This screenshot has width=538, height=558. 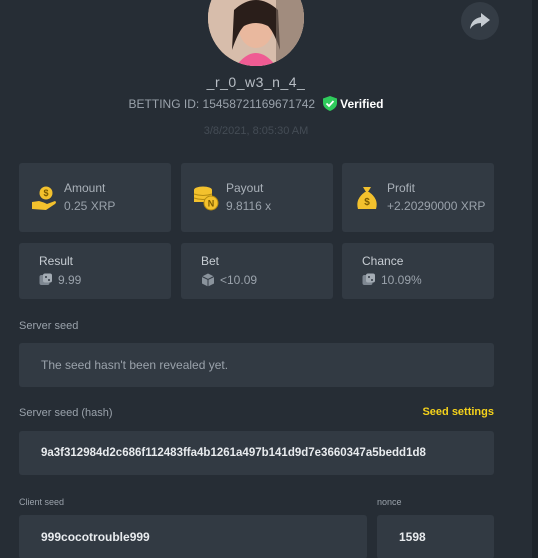 What do you see at coordinates (256, 33) in the screenshot?
I see `user-avatar` at bounding box center [256, 33].